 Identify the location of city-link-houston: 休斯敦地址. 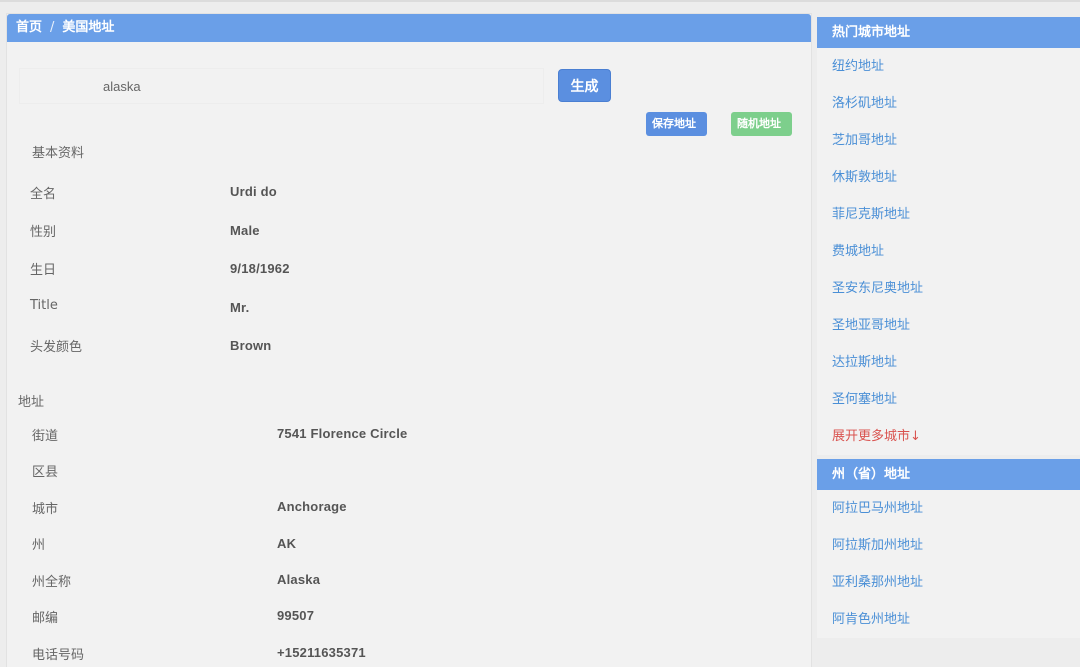
(956, 177).